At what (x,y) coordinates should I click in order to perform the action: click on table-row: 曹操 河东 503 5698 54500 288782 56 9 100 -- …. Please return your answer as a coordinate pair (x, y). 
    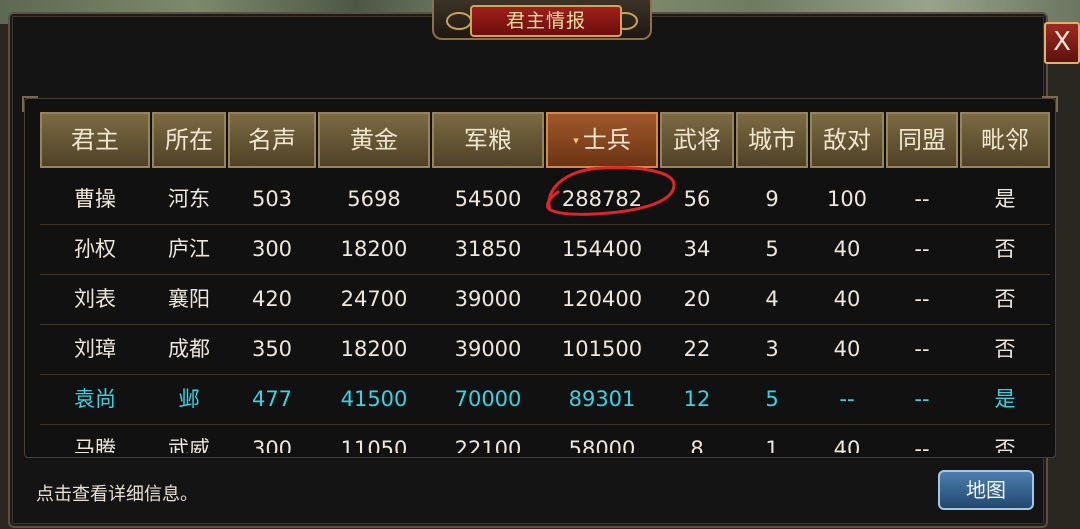
    Looking at the image, I should click on (545, 199).